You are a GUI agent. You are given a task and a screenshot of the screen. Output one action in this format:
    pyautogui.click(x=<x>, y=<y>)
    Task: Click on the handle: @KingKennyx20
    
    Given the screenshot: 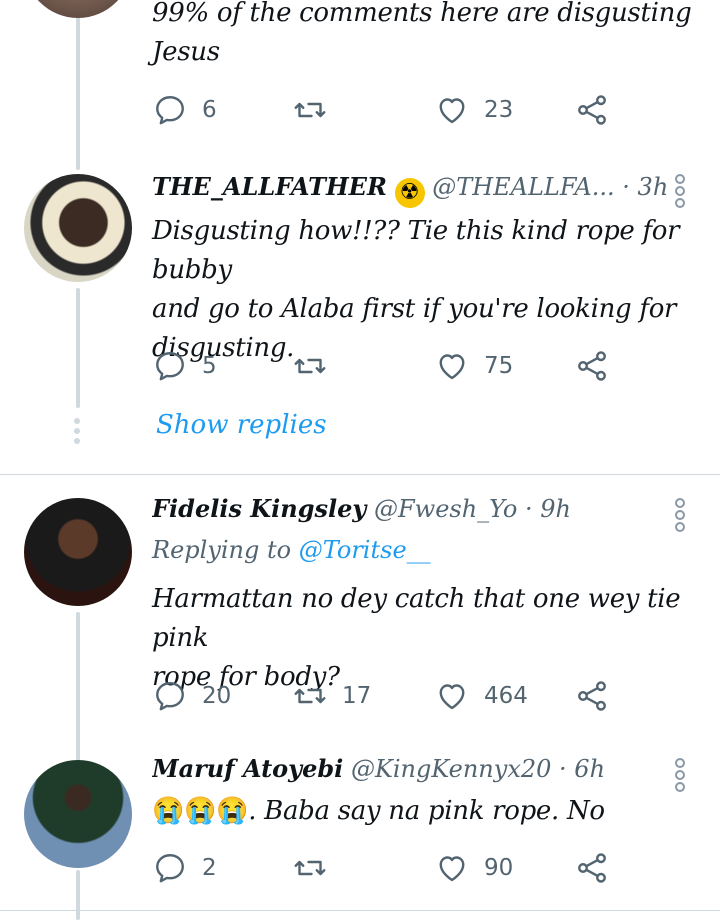 What is the action you would take?
    pyautogui.click(x=451, y=769)
    